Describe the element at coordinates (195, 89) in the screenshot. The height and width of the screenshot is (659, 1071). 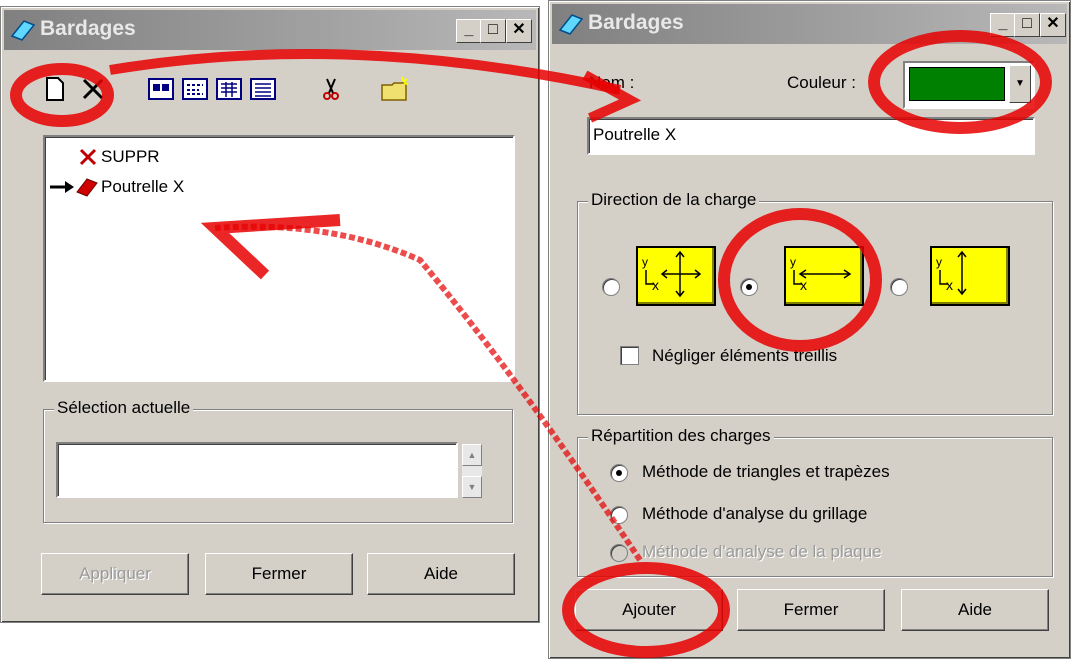
I see `view2-icon` at that location.